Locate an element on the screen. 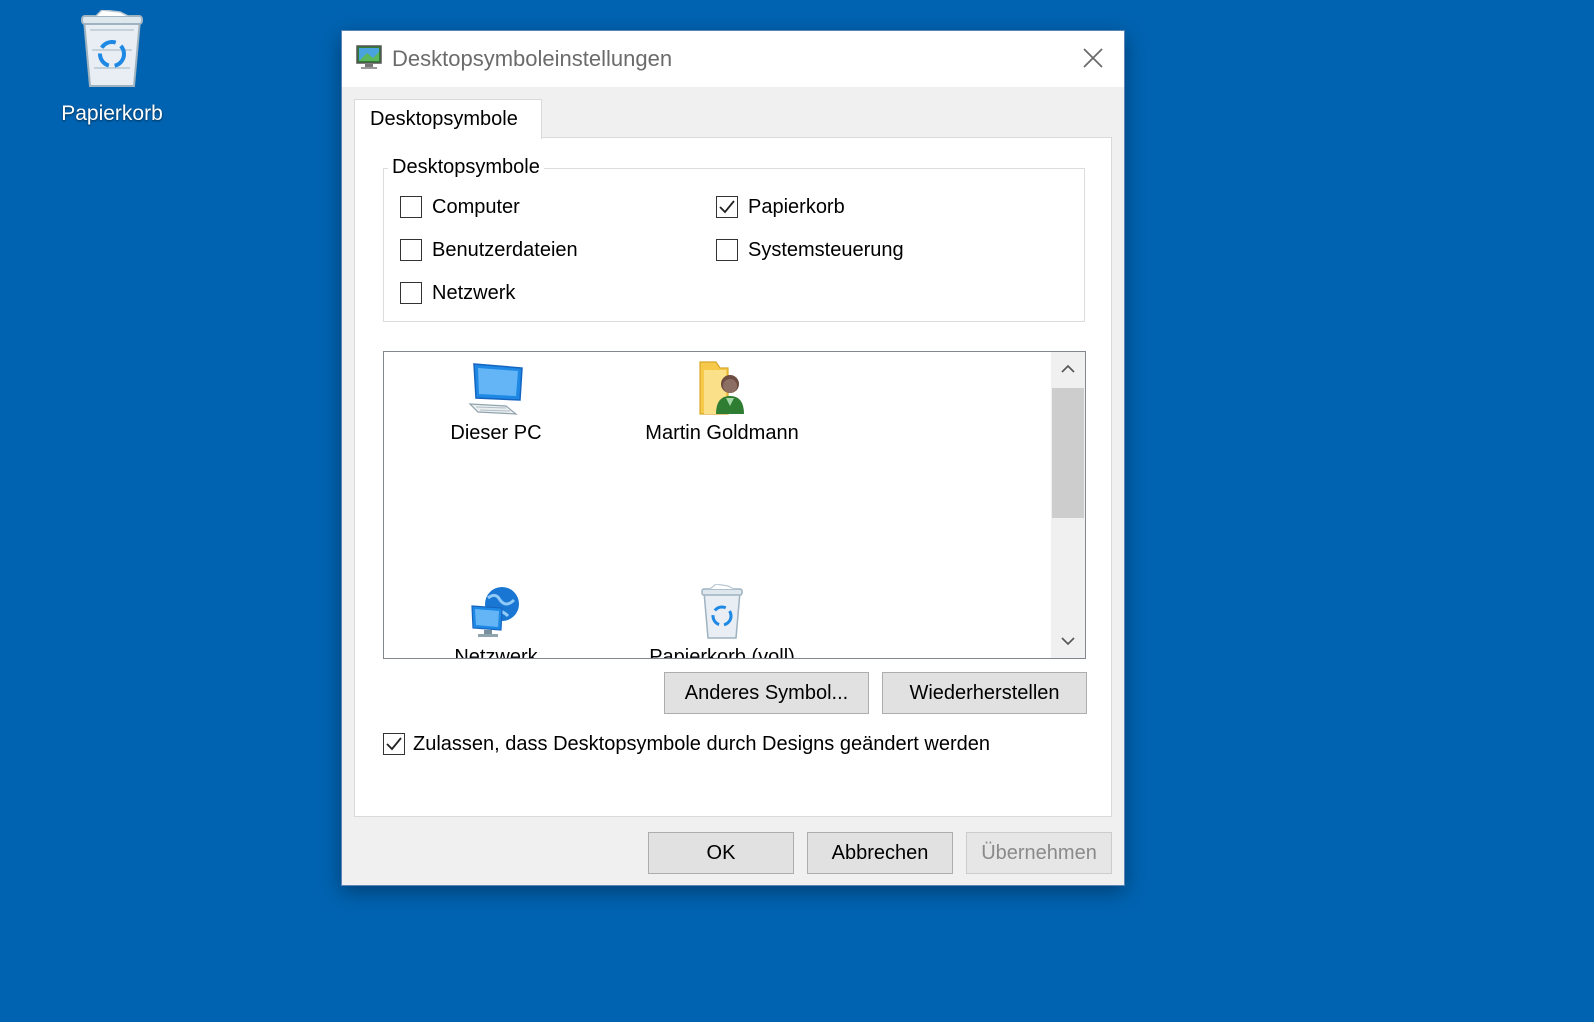 This screenshot has height=1022, width=1594. checkbox-papierkorb: Papierkorb is located at coordinates (780, 207).